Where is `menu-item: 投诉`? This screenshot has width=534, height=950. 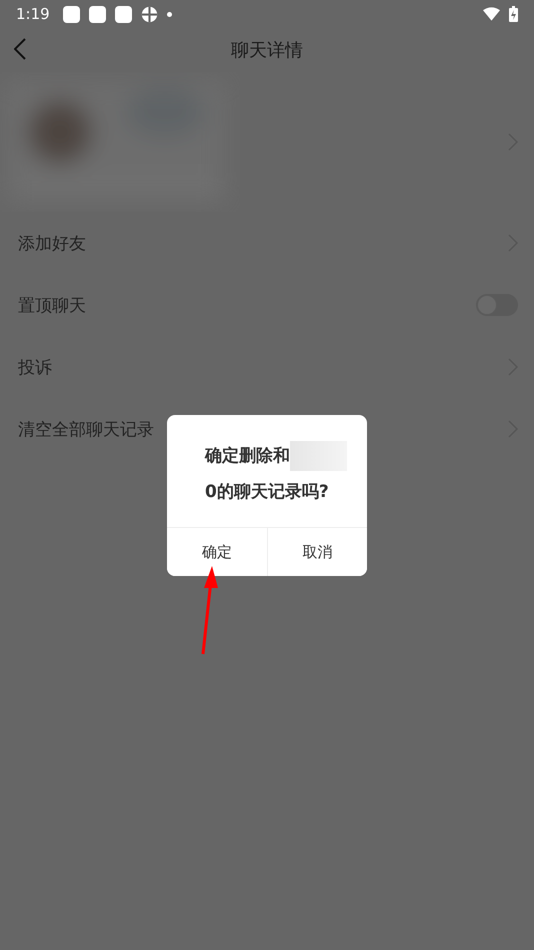 menu-item: 投诉 is located at coordinates (35, 367).